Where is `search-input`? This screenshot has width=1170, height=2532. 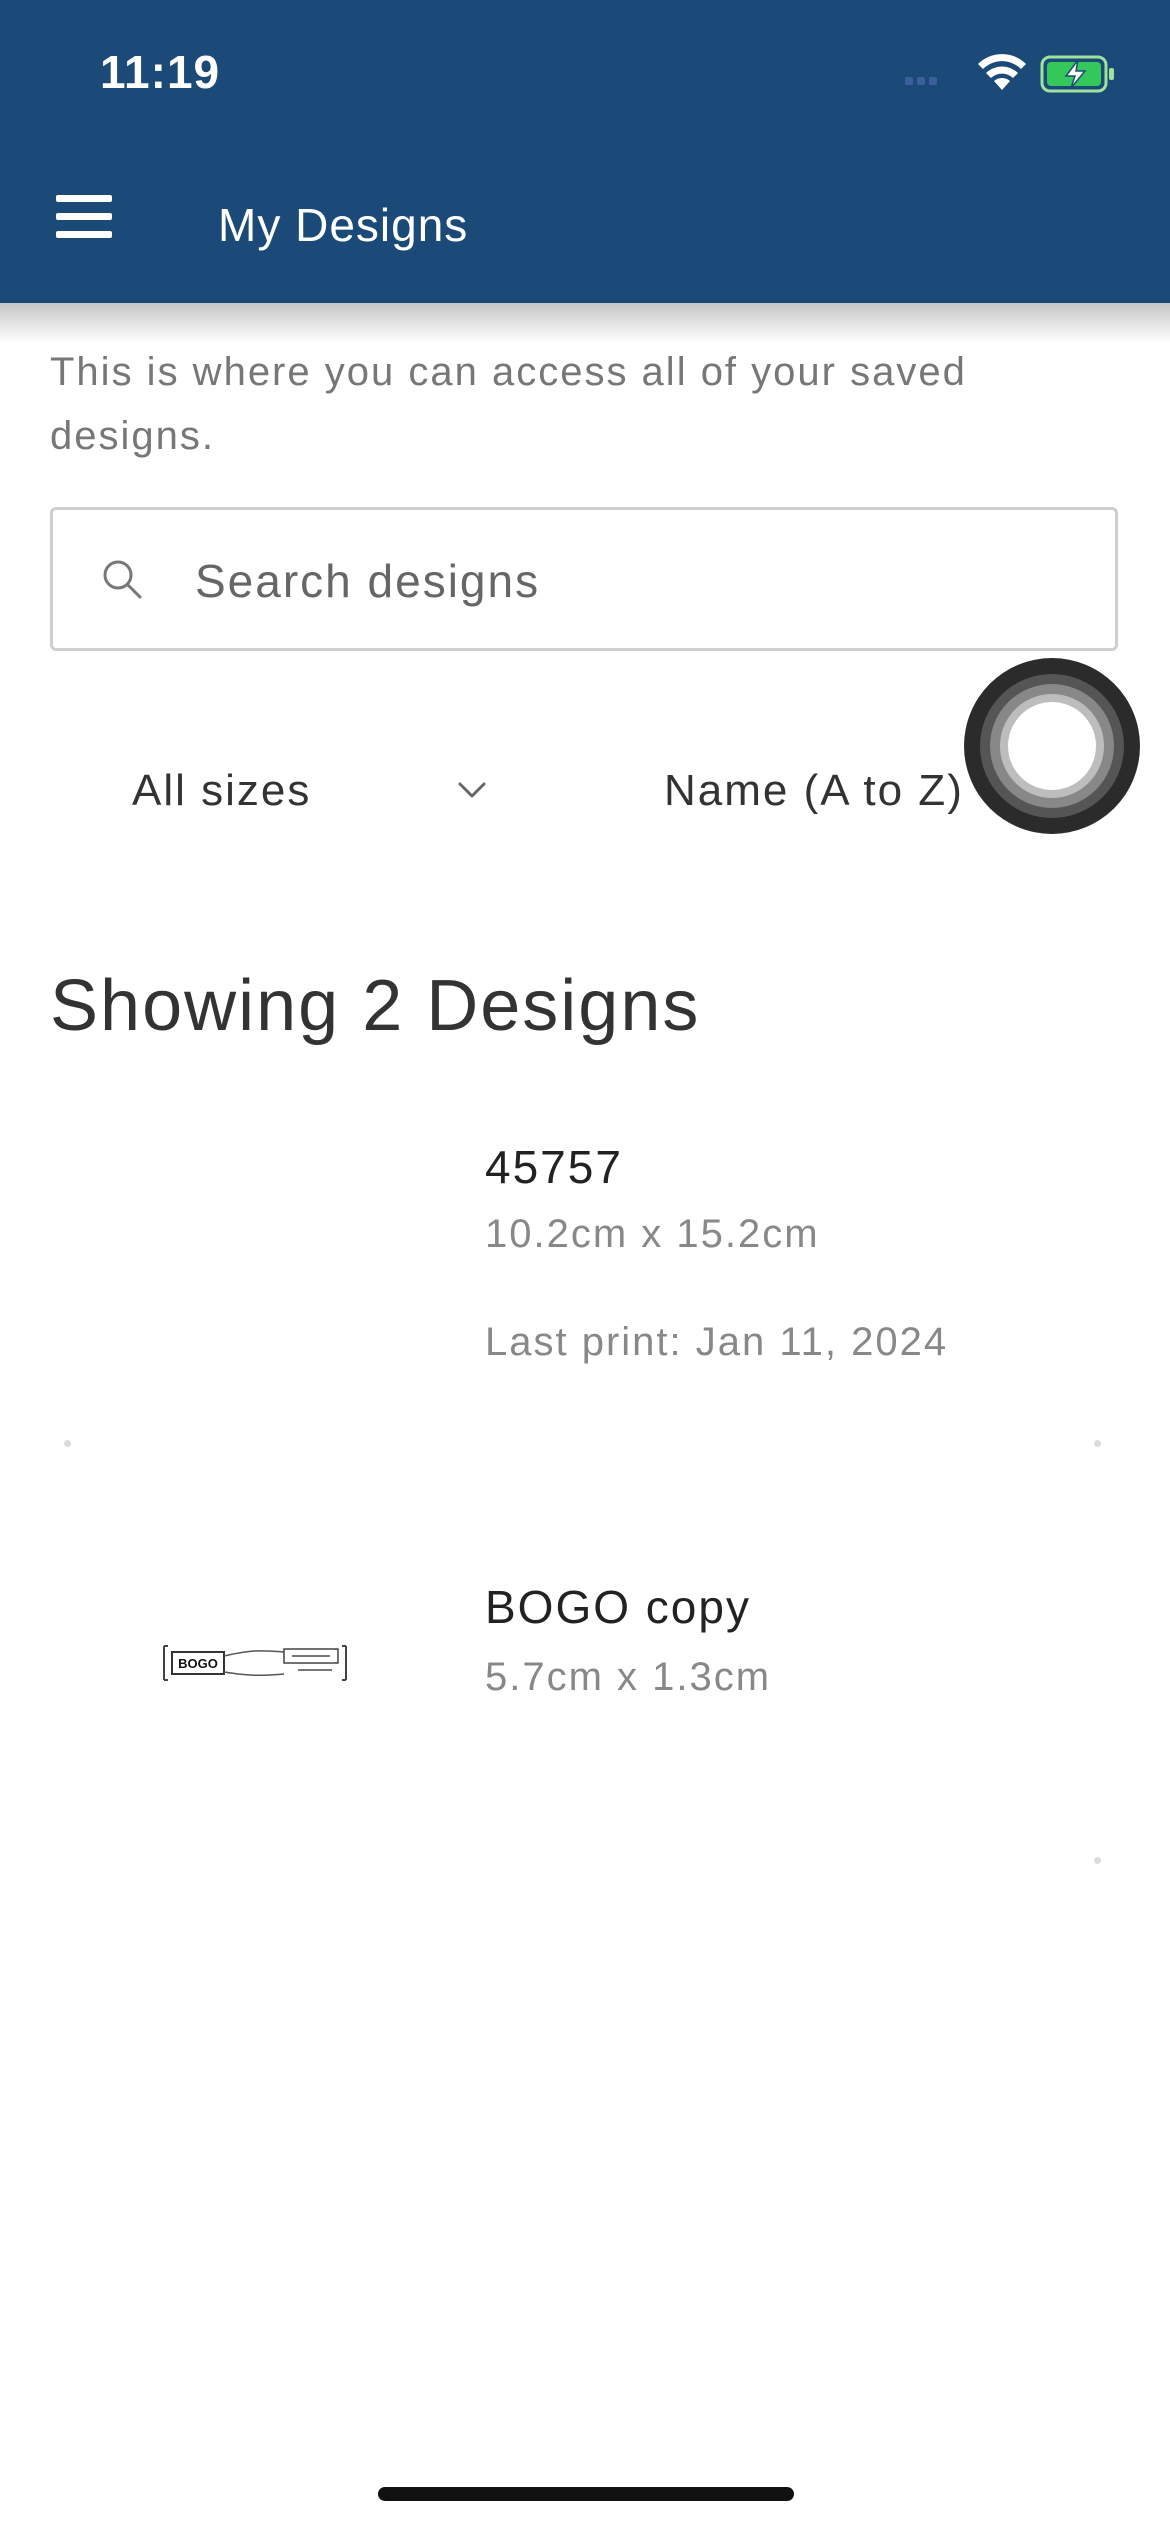 search-input is located at coordinates (635, 581).